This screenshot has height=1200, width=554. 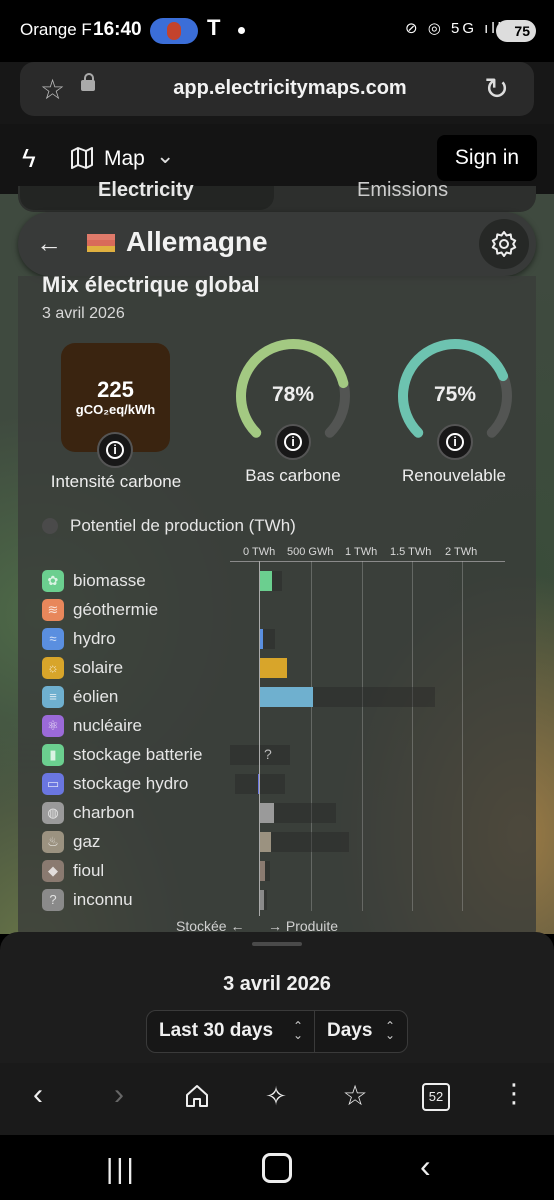 What do you see at coordinates (454, 475) in the screenshot?
I see `renewable-label: Renouvelable` at bounding box center [454, 475].